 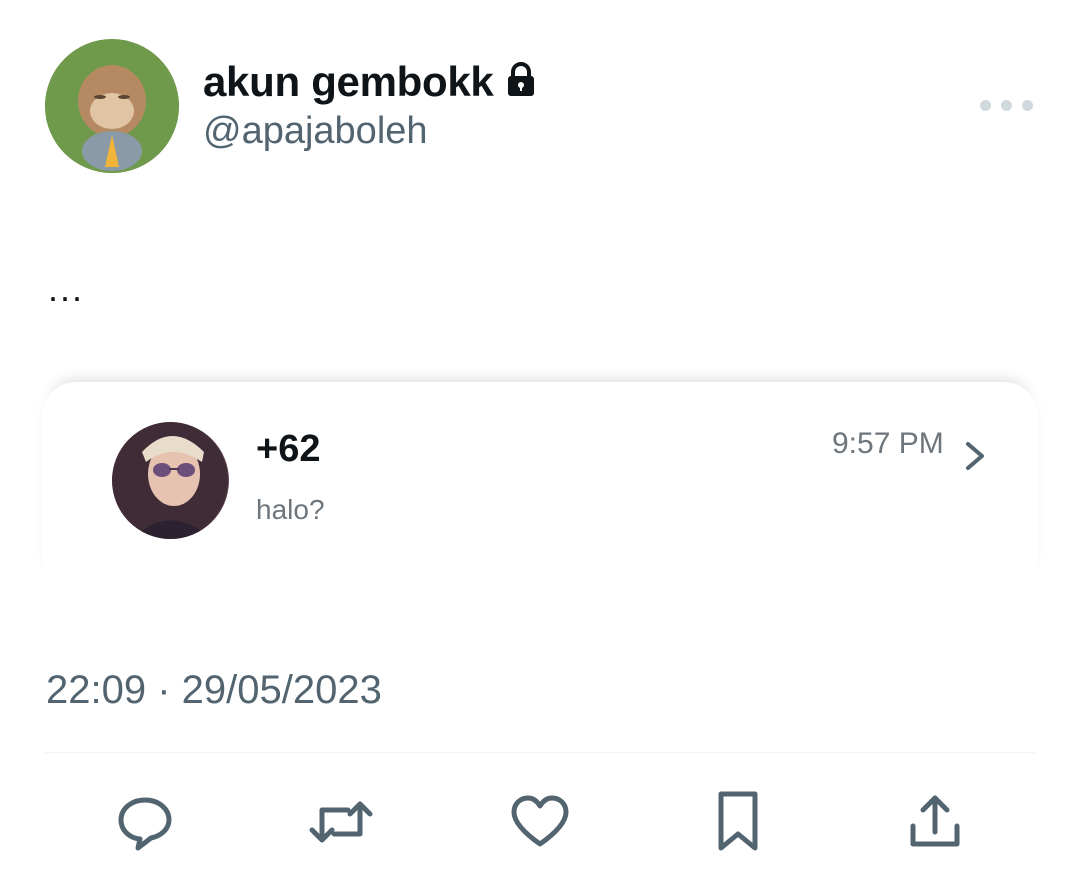 I want to click on sender-avatar-image, so click(x=170, y=480).